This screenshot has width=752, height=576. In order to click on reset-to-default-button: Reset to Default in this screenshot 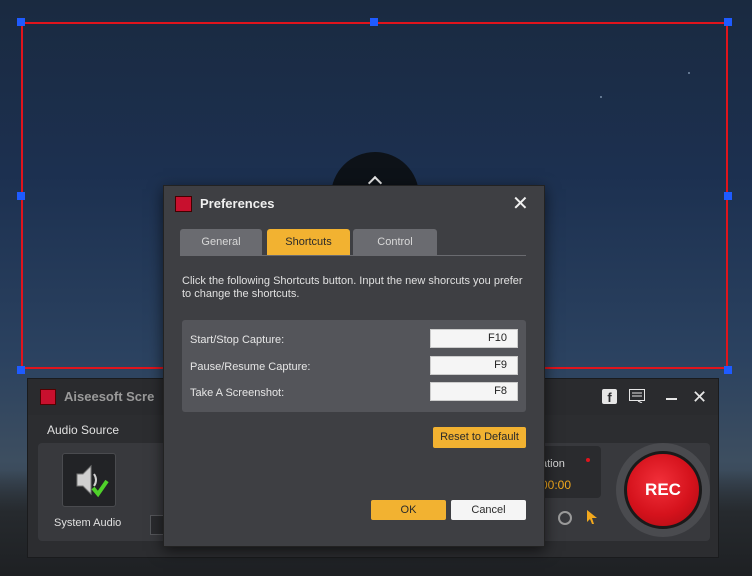, I will do `click(479, 437)`.